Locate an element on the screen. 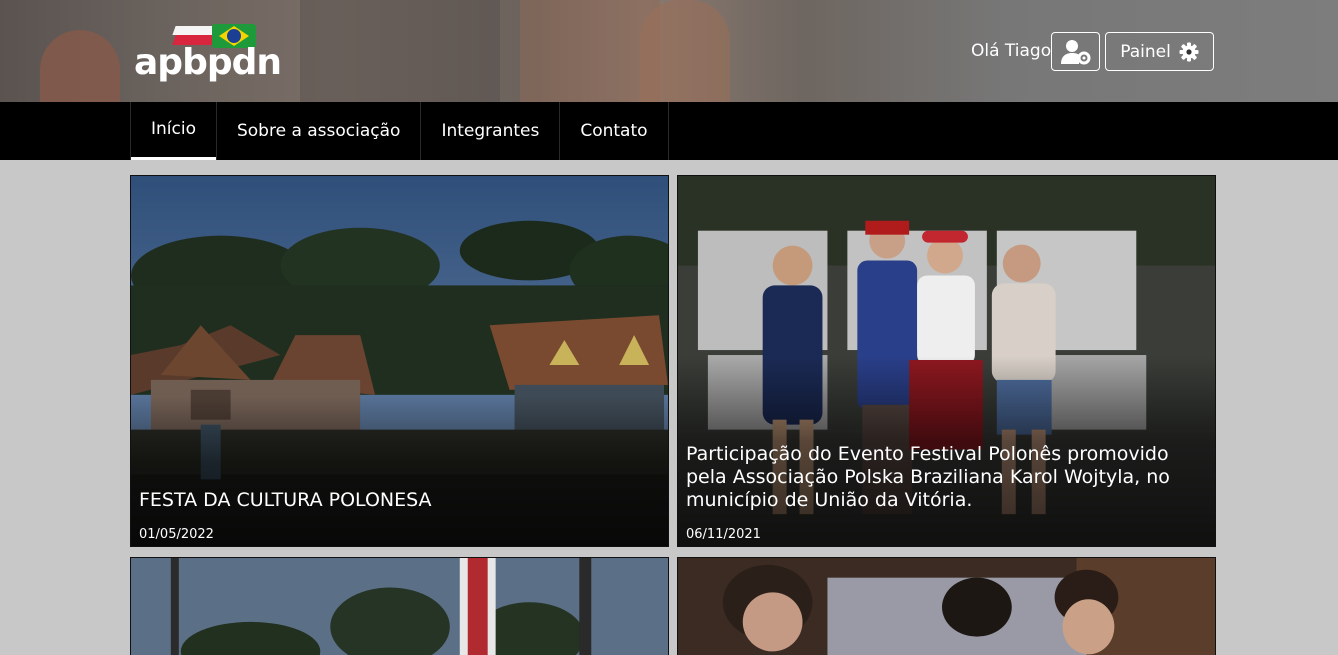  header-background-building is located at coordinates (590, 51).